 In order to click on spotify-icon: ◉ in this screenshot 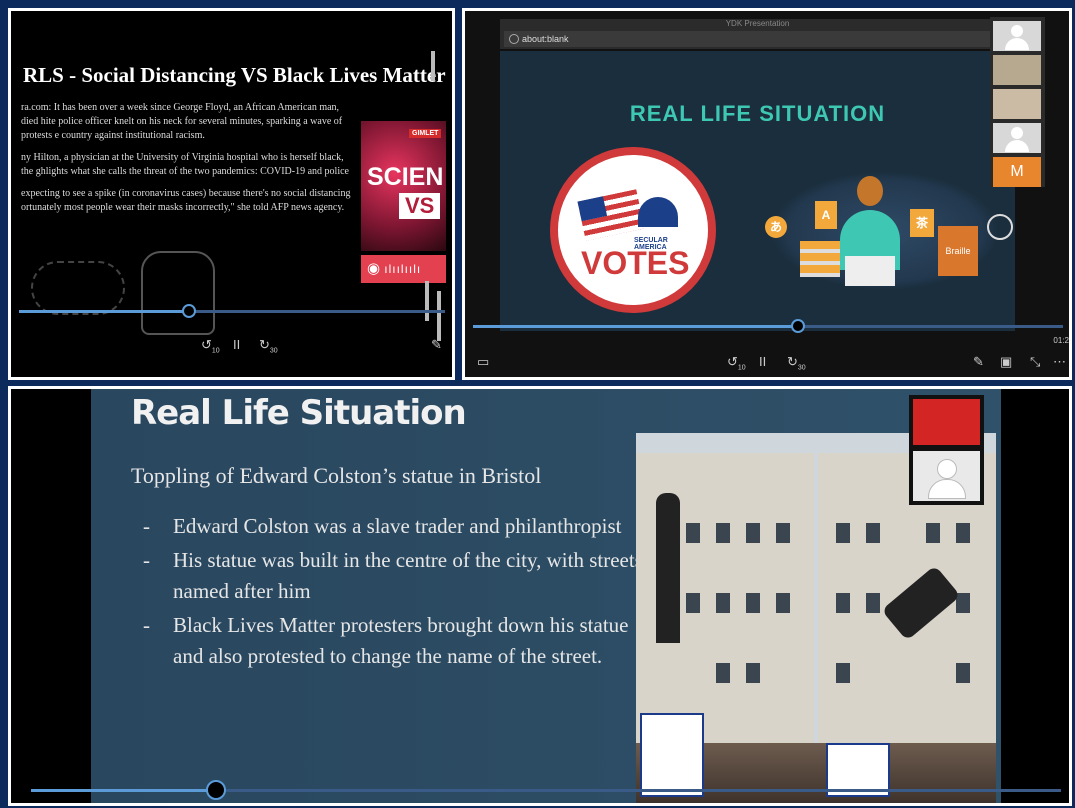, I will do `click(374, 268)`.